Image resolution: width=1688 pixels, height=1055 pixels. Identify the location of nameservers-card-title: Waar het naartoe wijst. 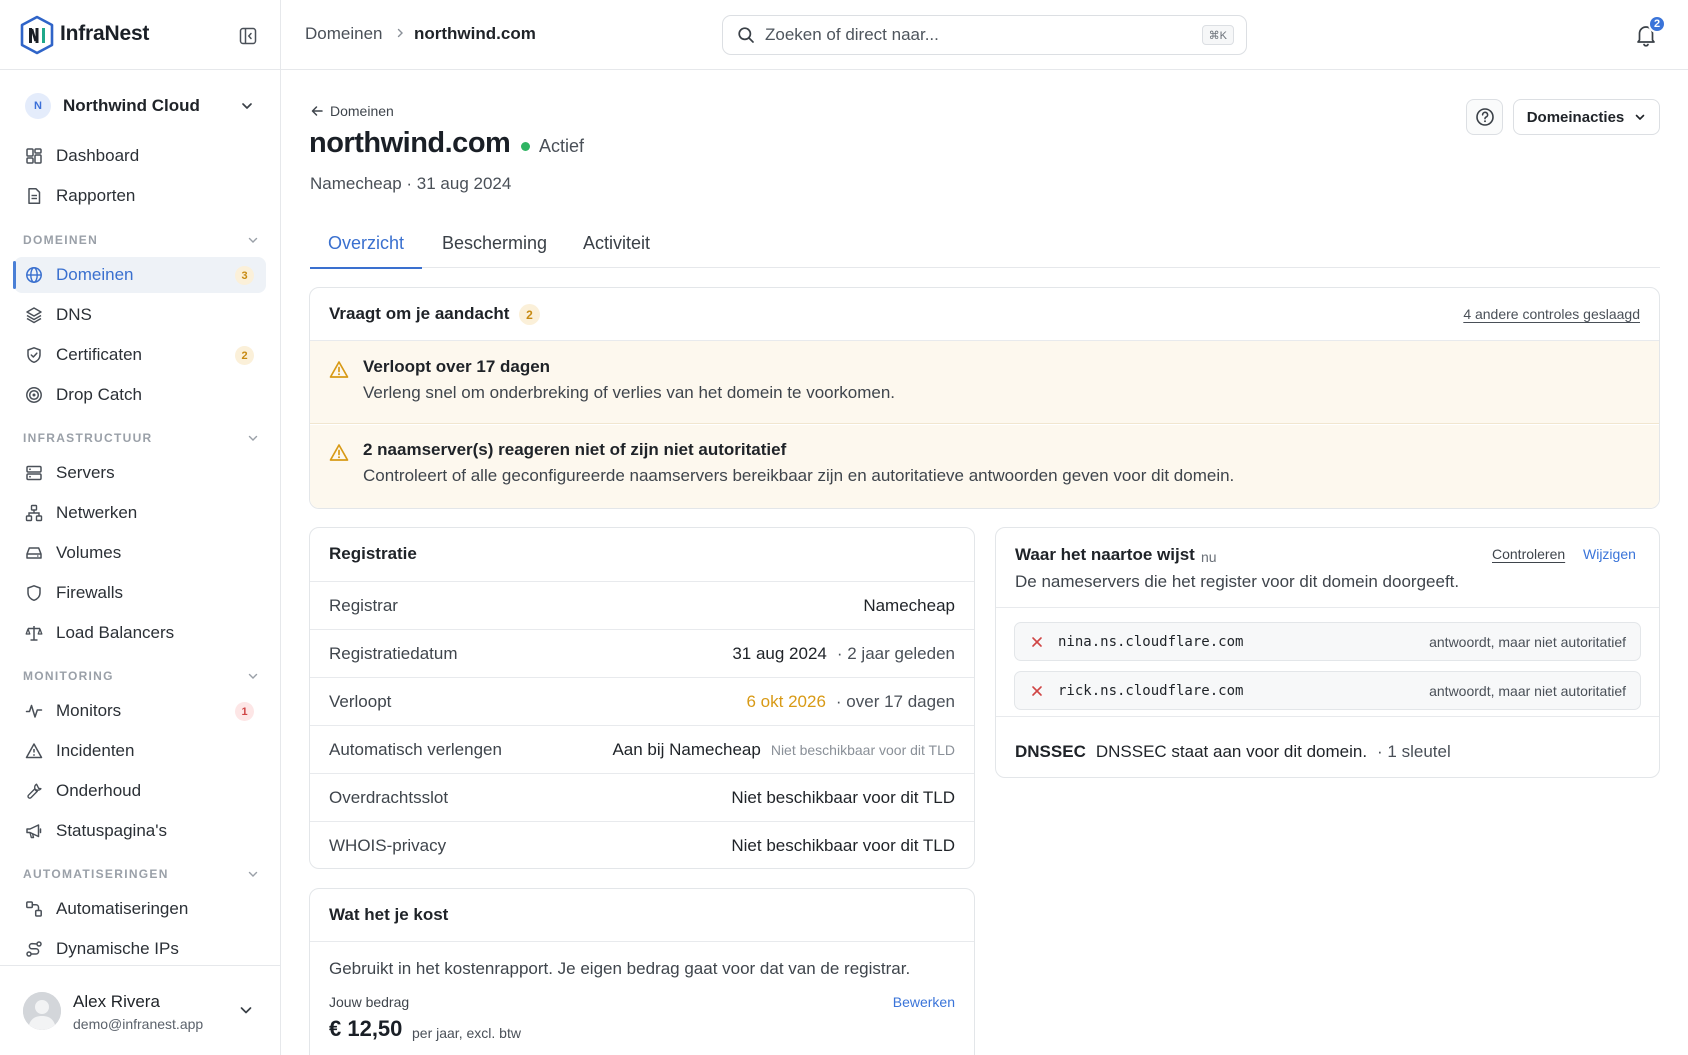
(1105, 554).